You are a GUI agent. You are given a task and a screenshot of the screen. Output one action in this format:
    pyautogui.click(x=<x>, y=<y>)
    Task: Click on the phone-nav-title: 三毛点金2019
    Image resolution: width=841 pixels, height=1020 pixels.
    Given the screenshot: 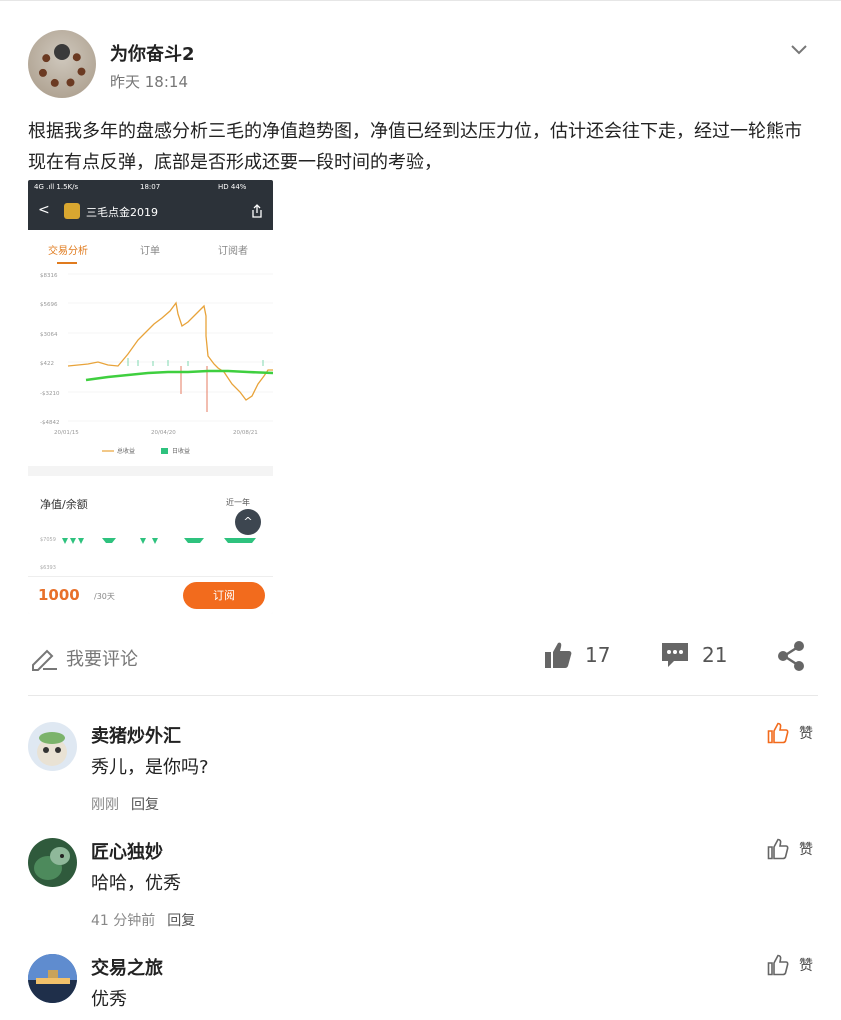 What is the action you would take?
    pyautogui.click(x=122, y=212)
    